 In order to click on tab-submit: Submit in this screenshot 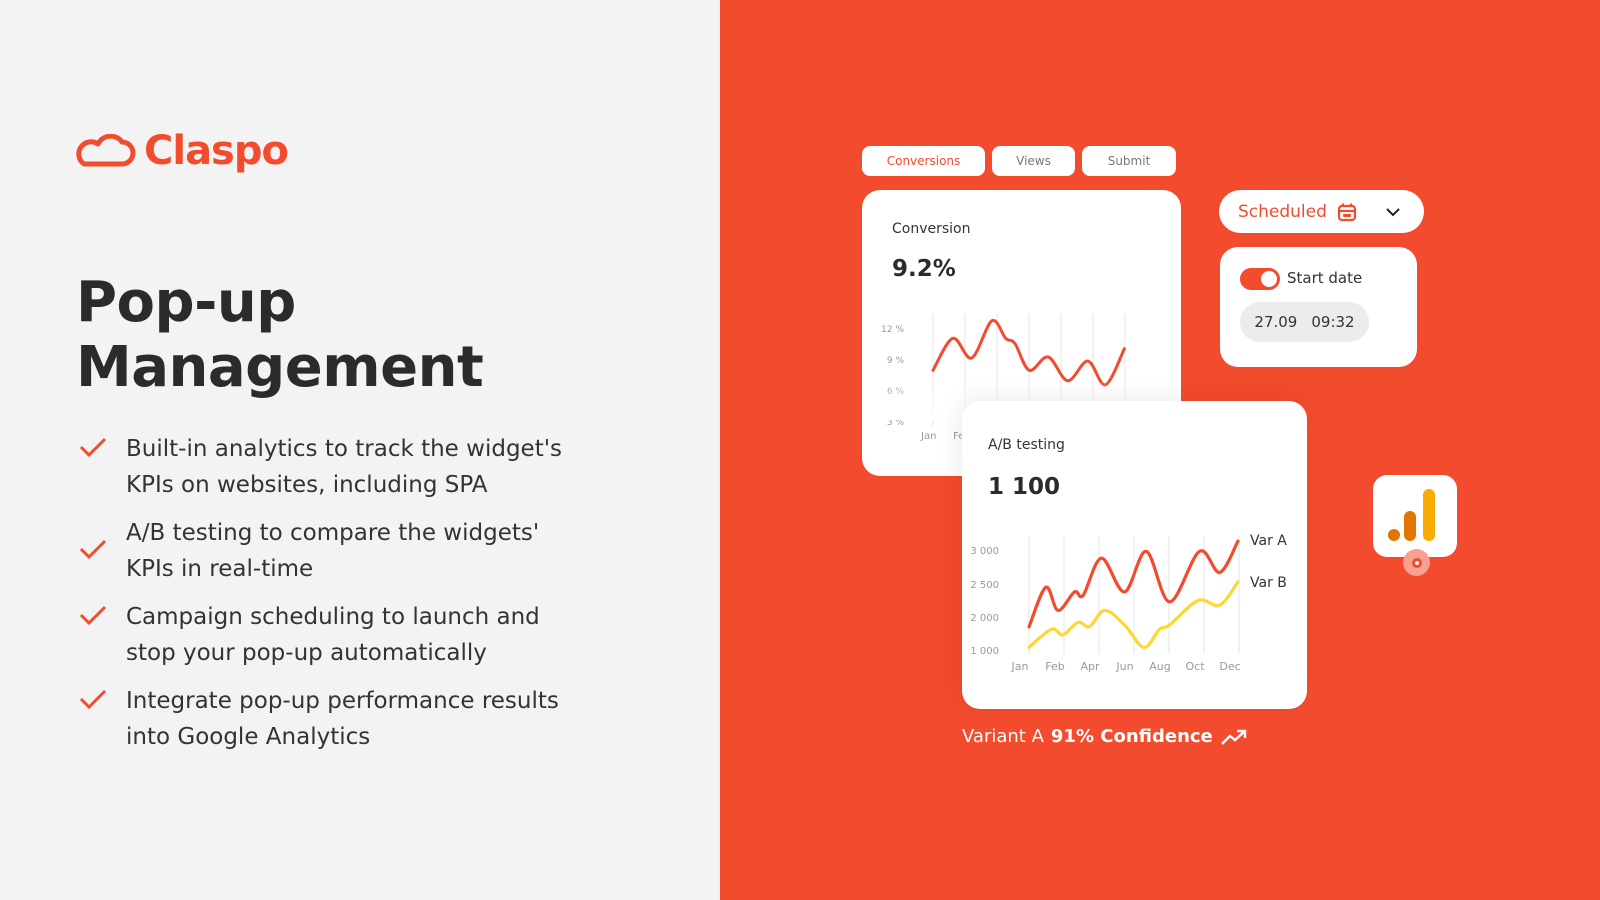, I will do `click(1129, 161)`.